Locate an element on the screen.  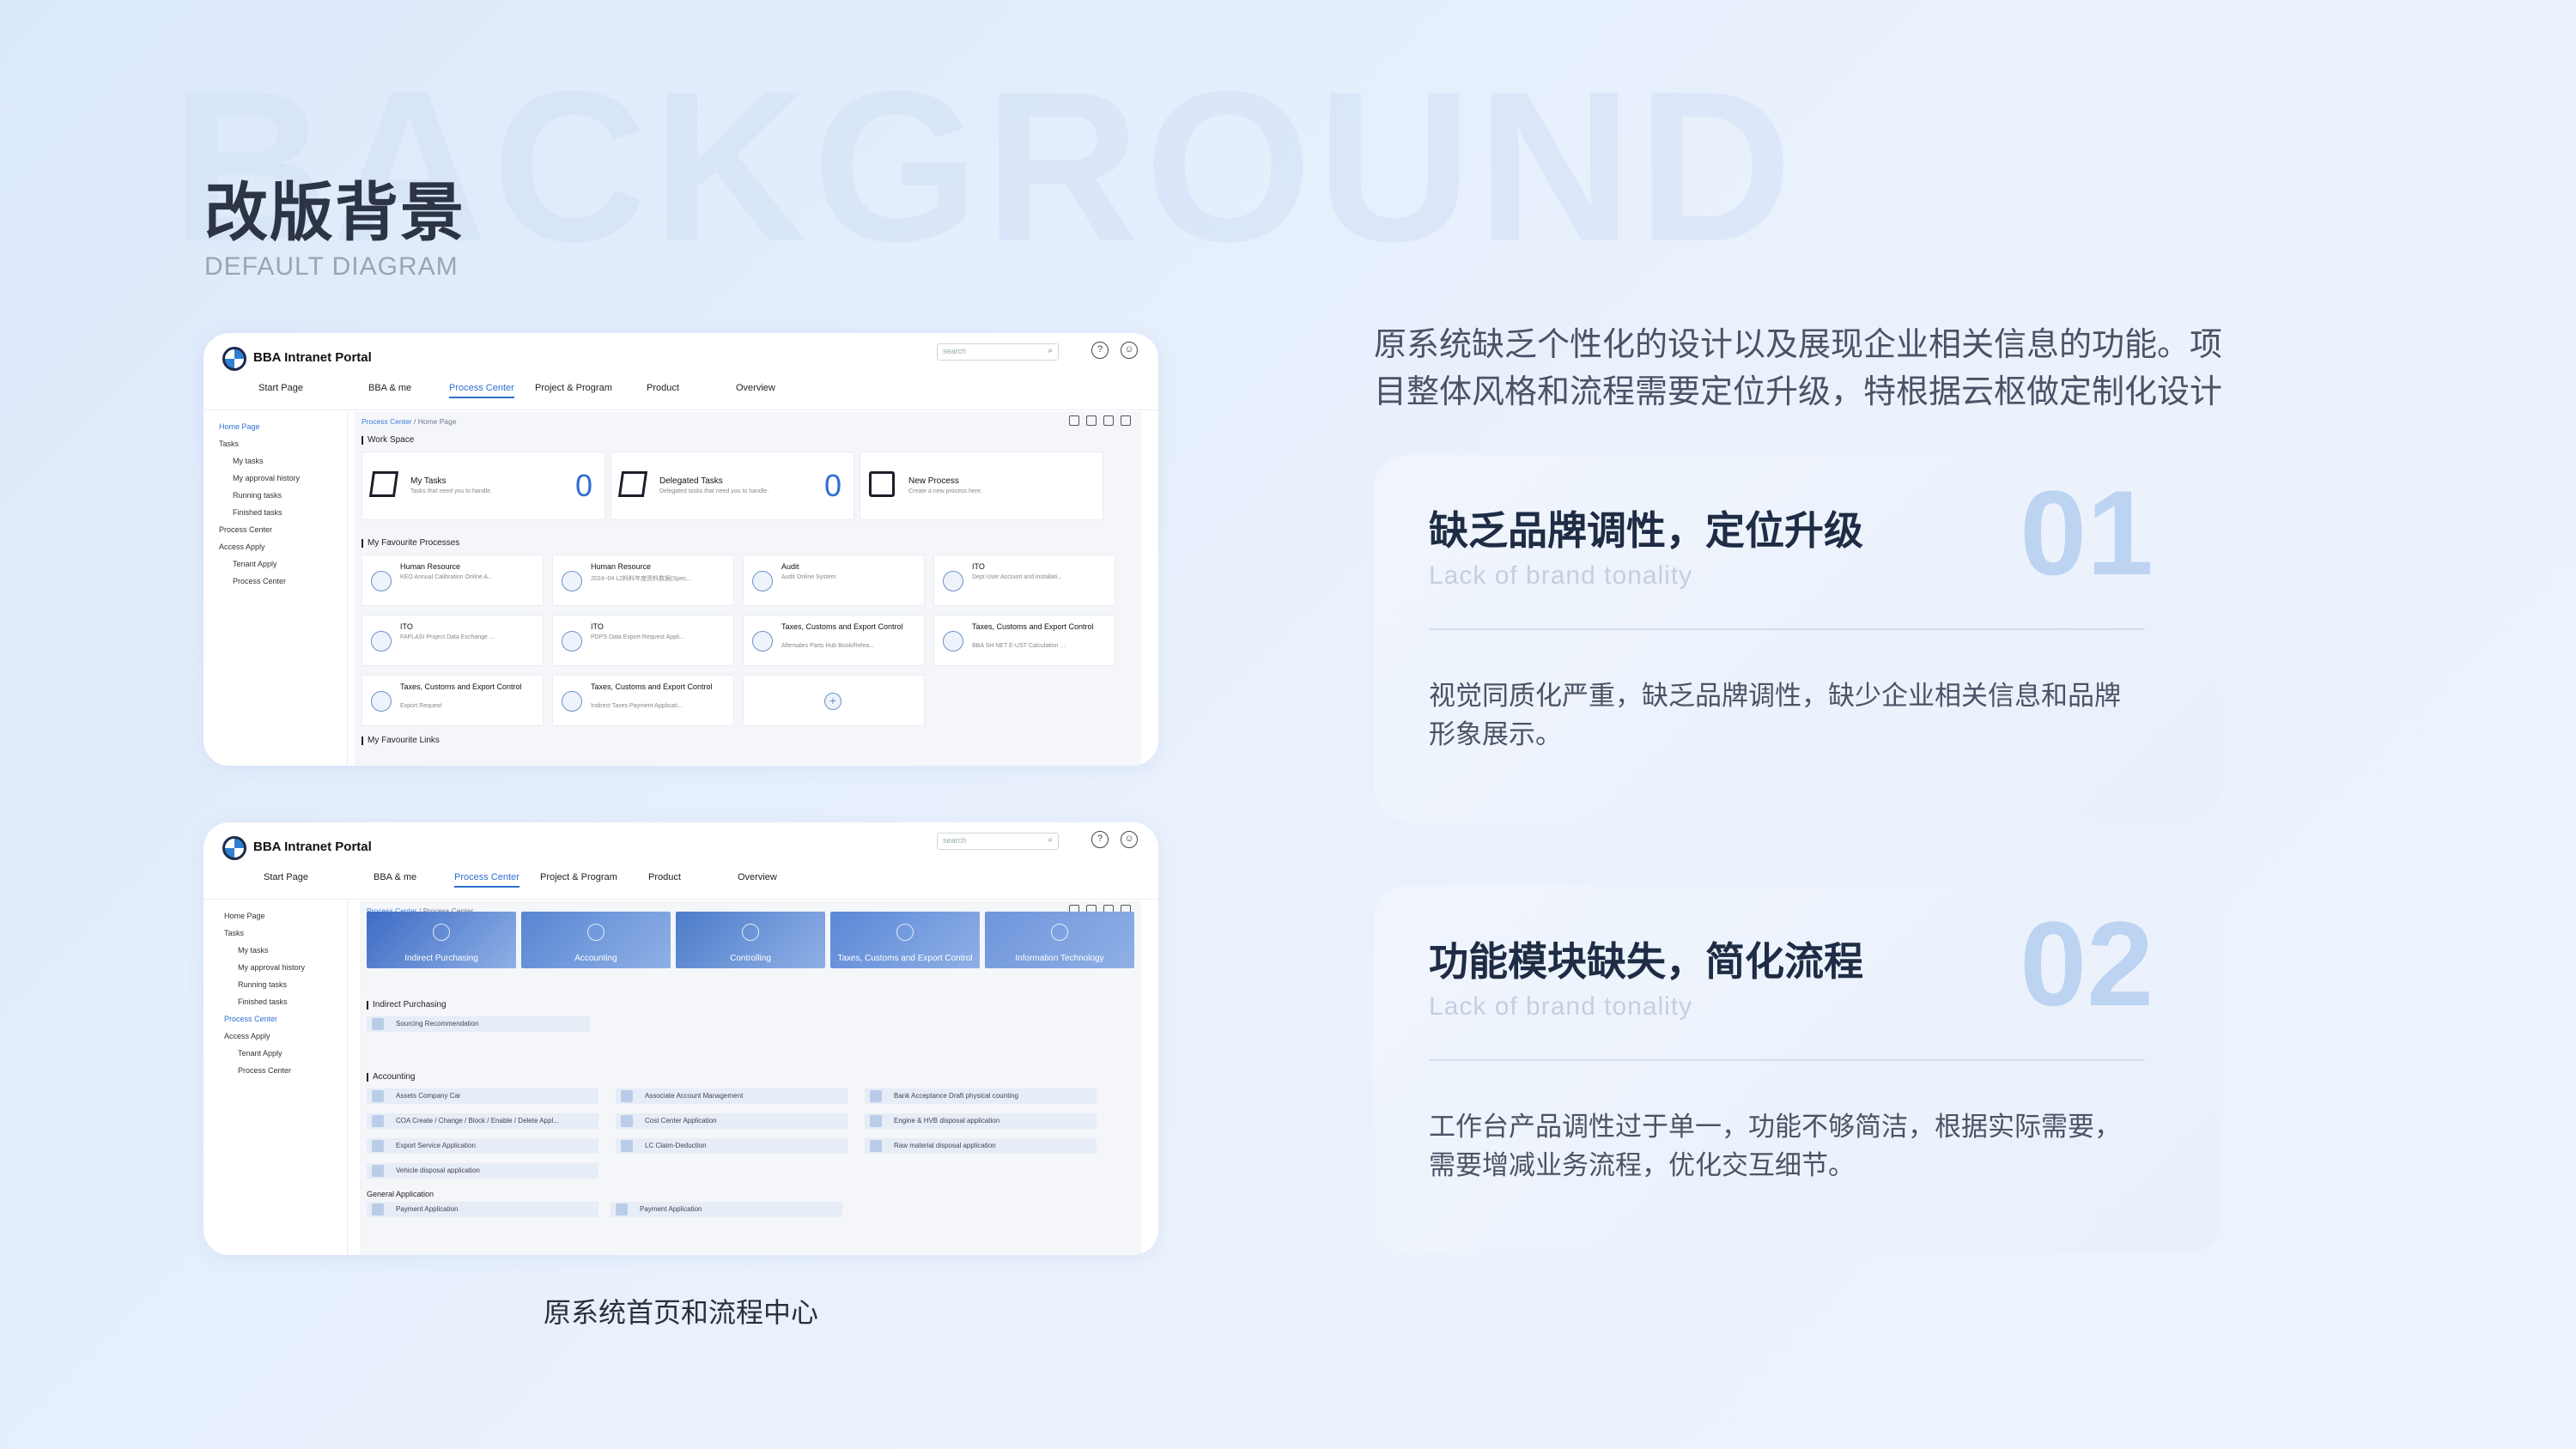
process-label: LC Claim-Deduction is located at coordinates (676, 1145).